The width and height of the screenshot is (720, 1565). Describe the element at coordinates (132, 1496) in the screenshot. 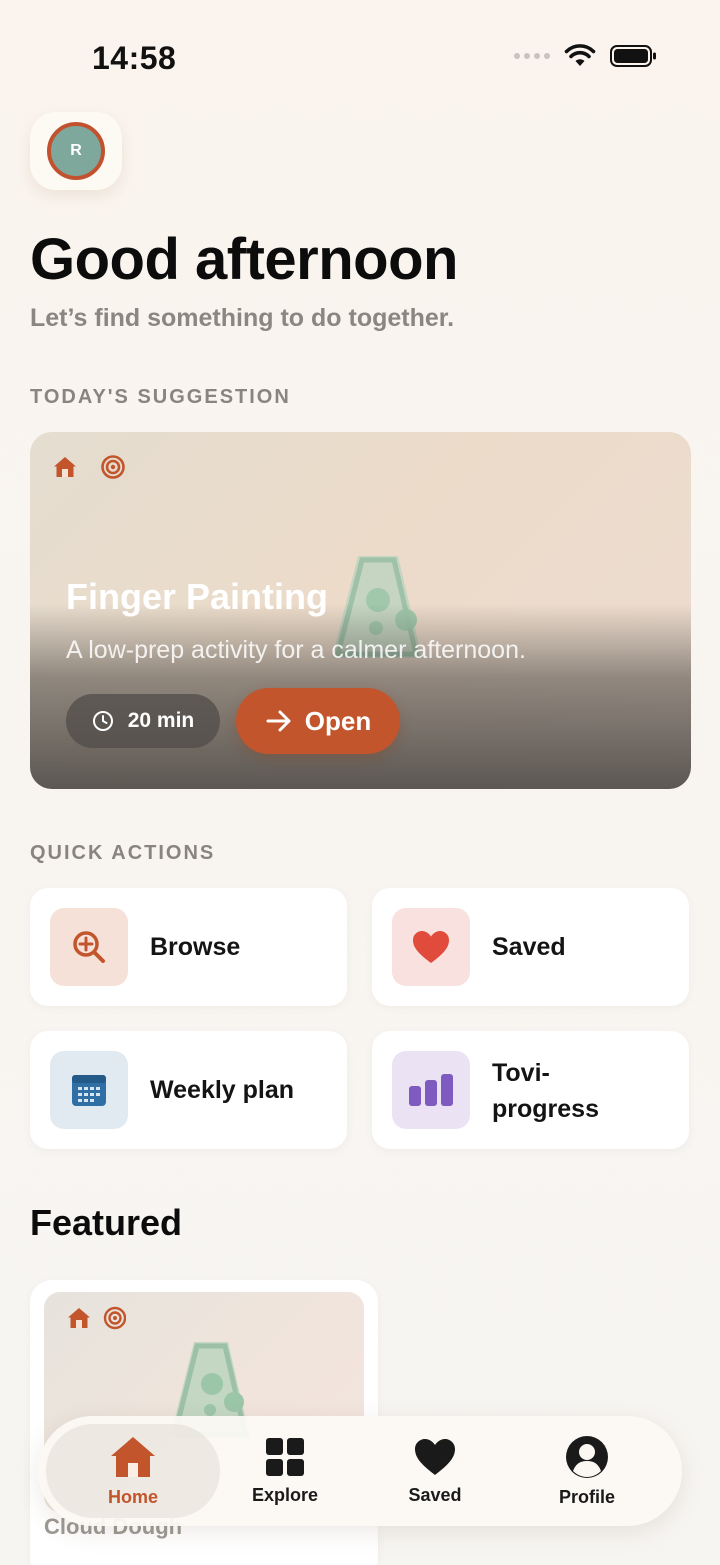

I see `tab-label: Home` at that location.